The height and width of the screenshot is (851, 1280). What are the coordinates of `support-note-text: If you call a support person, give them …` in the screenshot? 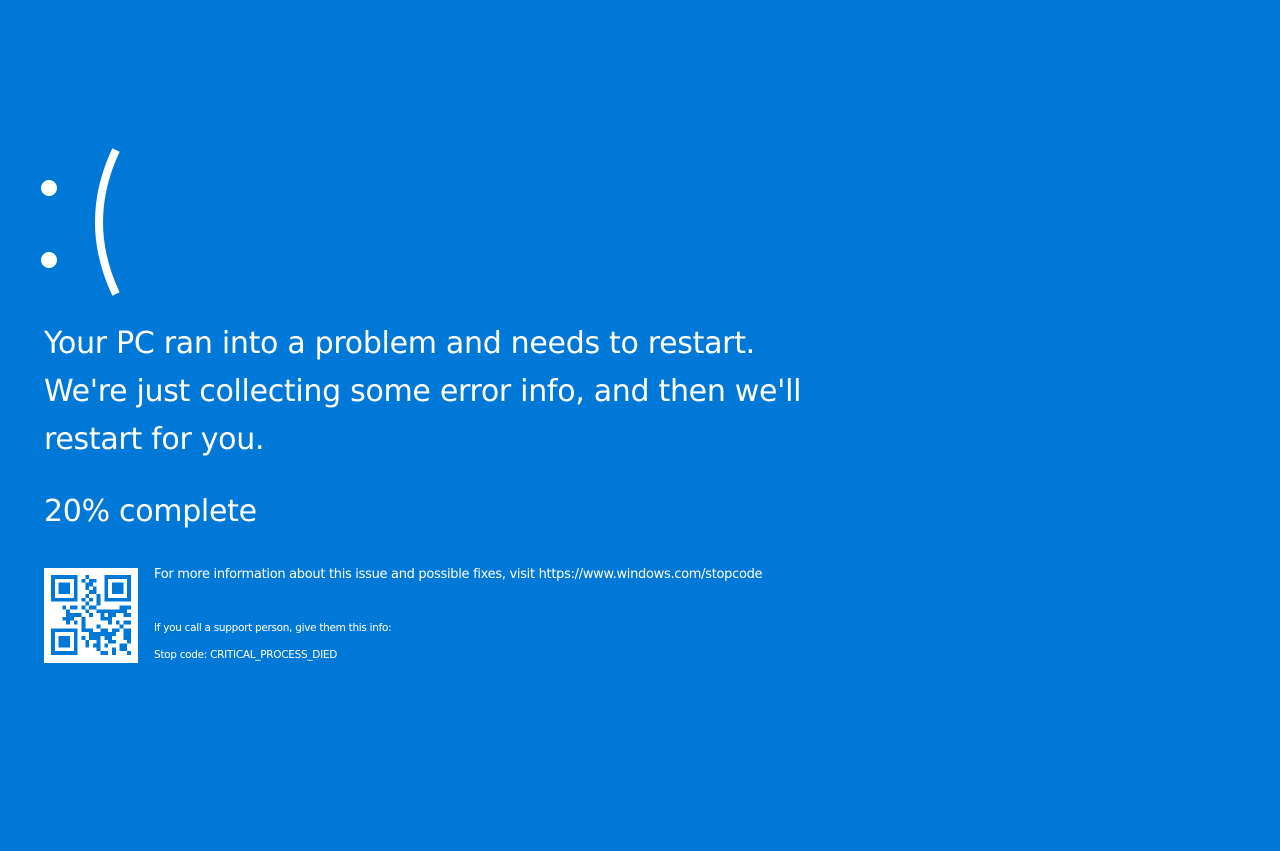 It's located at (273, 628).